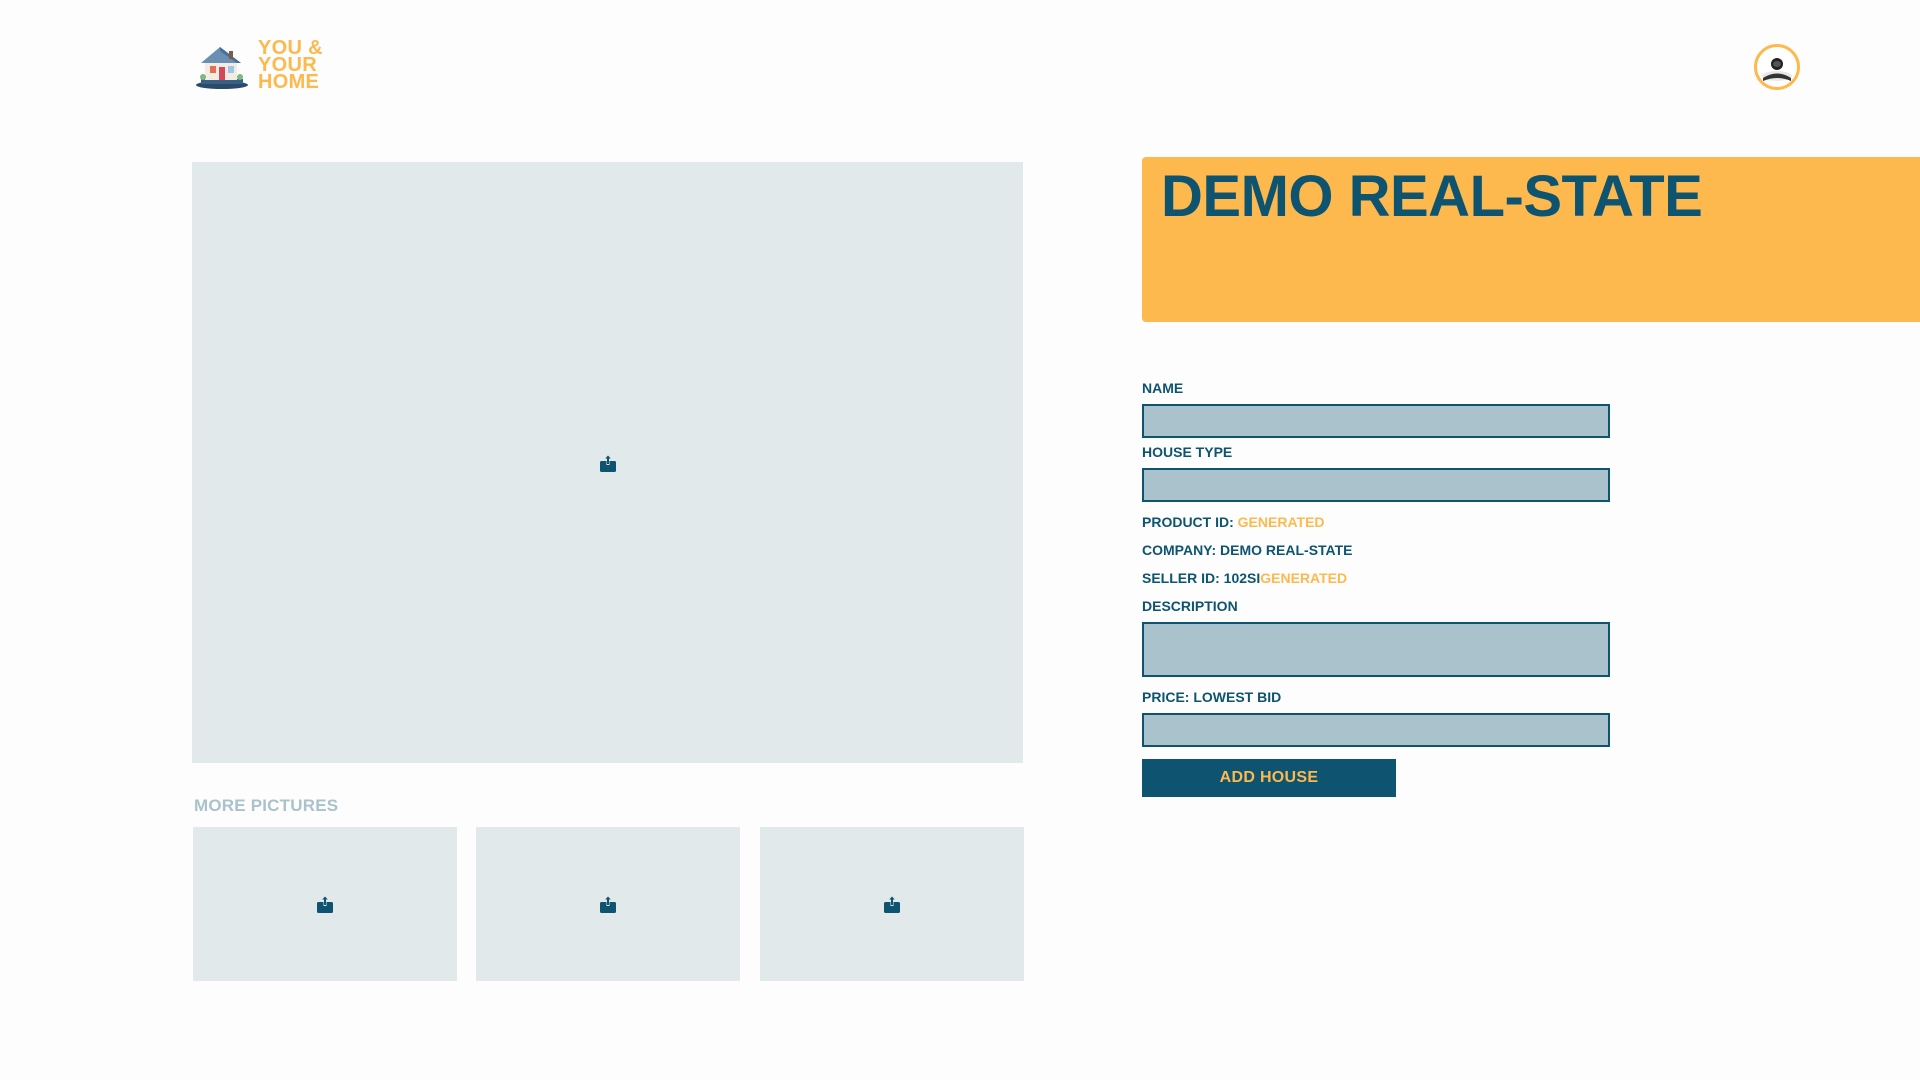 This screenshot has height=1080, width=1920. Describe the element at coordinates (1163, 388) in the screenshot. I see `name-label: NAME` at that location.